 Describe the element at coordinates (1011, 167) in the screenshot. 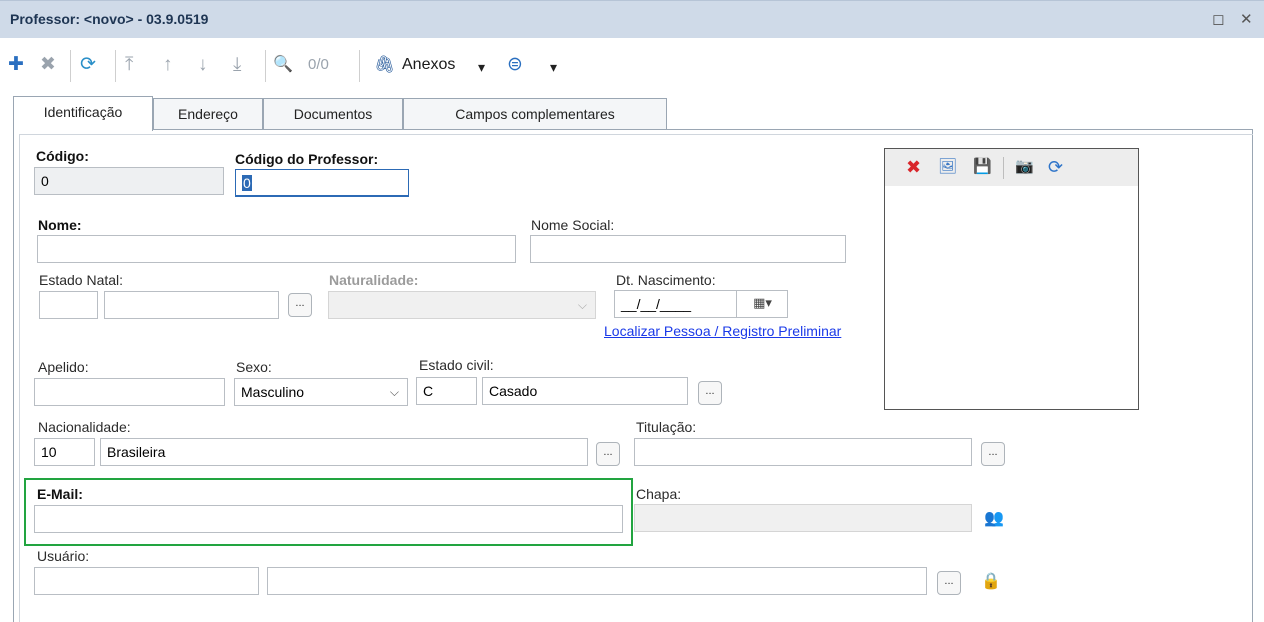

I see `photo-toolbar: ✖ 🖼 💾 📷 ⟳` at that location.